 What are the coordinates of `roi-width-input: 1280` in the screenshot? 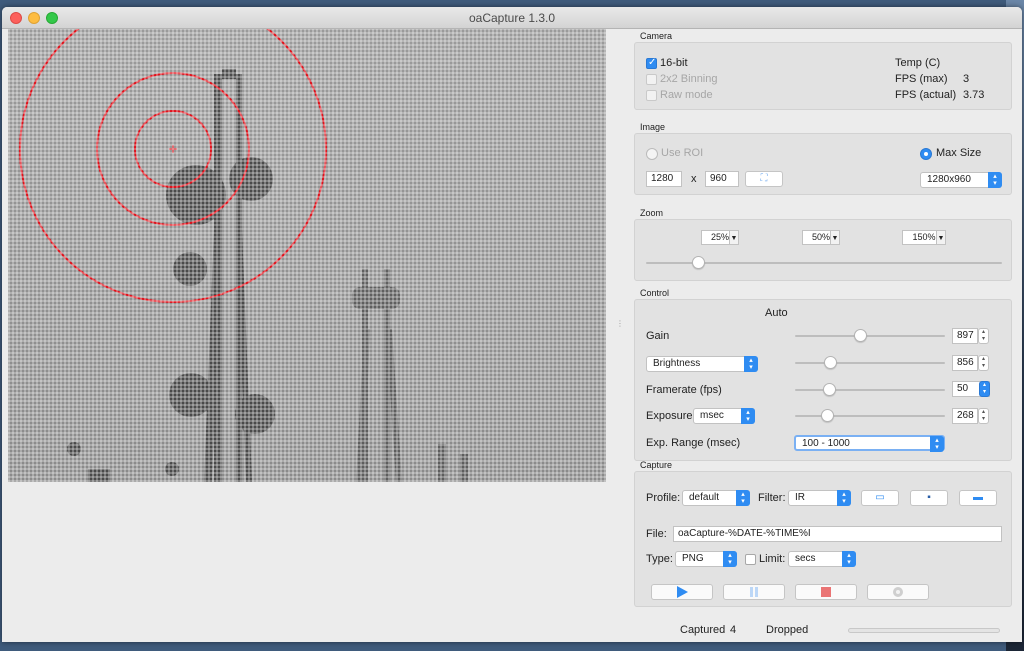 It's located at (664, 179).